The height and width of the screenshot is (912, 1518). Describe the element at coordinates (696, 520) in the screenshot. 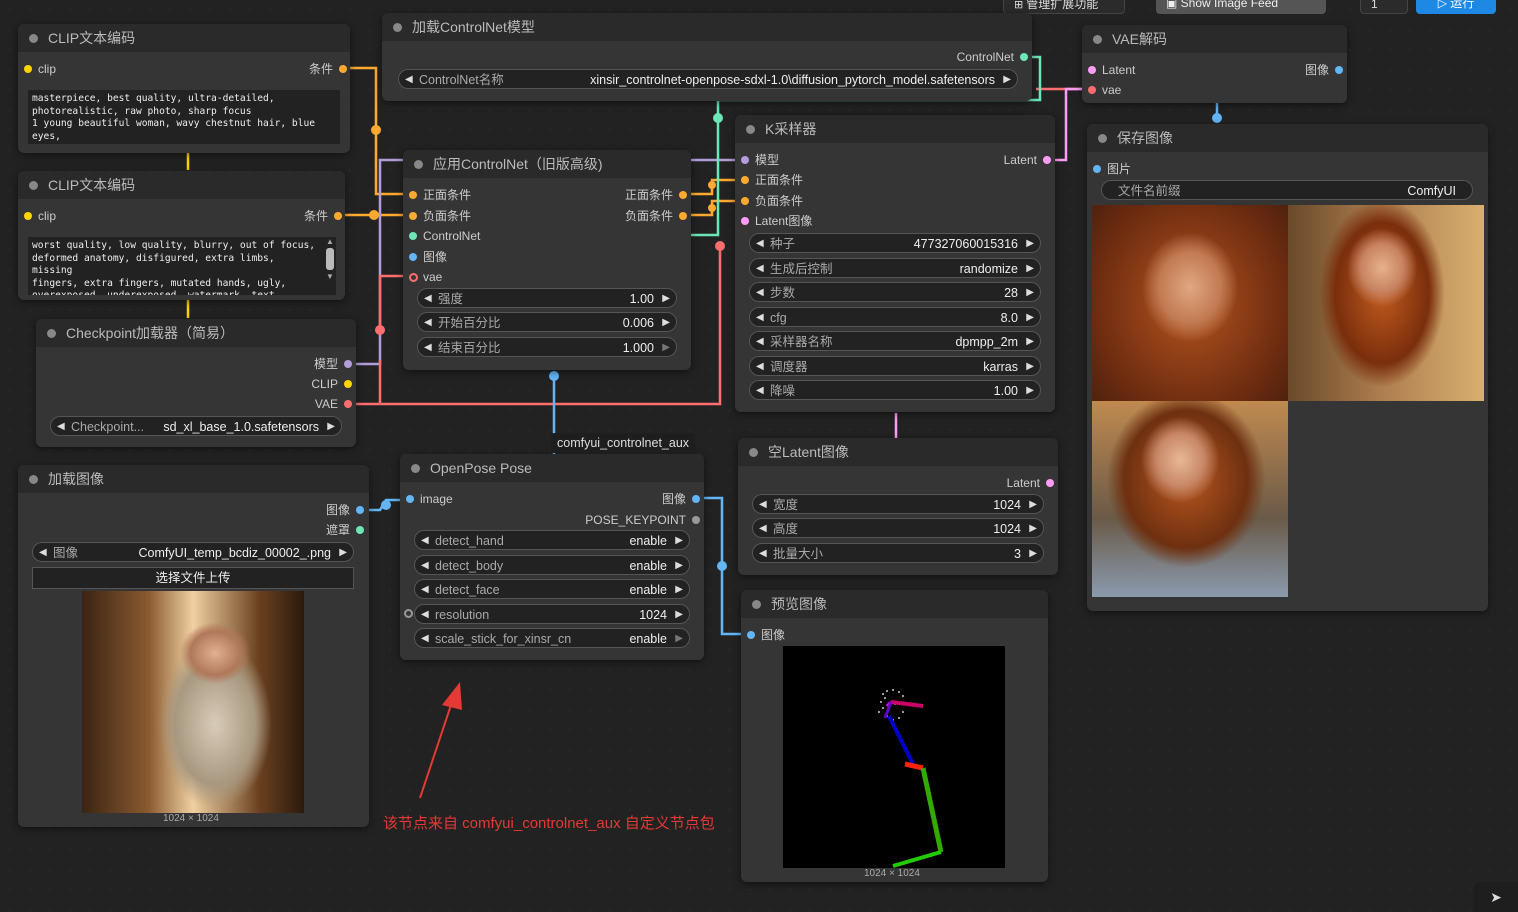

I see `keypoint-pin-icon` at that location.